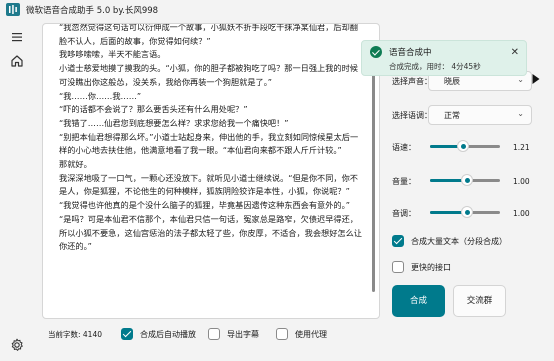 The image size is (554, 361). Describe the element at coordinates (412, 81) in the screenshot. I see `voice-label: 选择声音：` at that location.